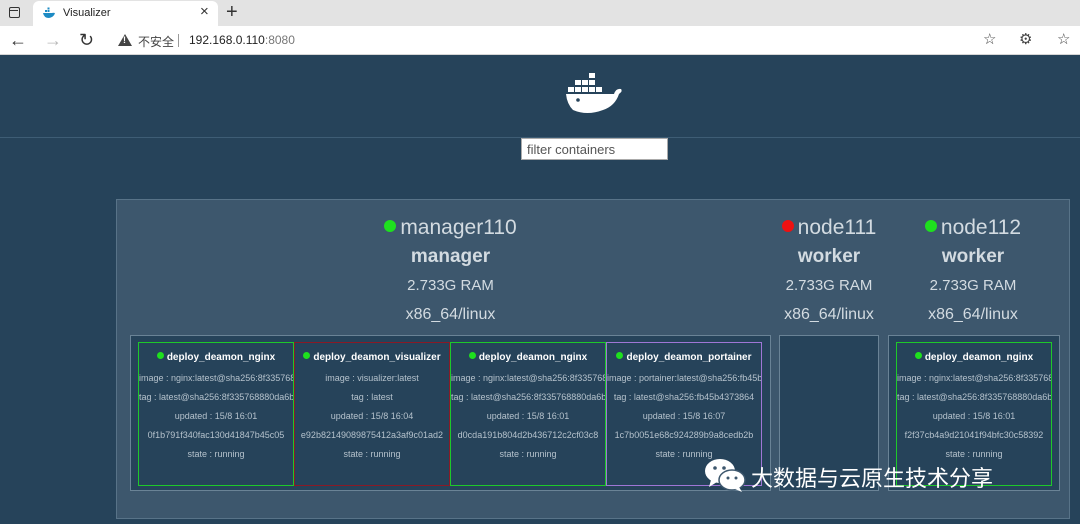  Describe the element at coordinates (829, 271) in the screenshot. I see `node-header-node111: node111 worker 2.733G RAM x86_64/linux` at that location.